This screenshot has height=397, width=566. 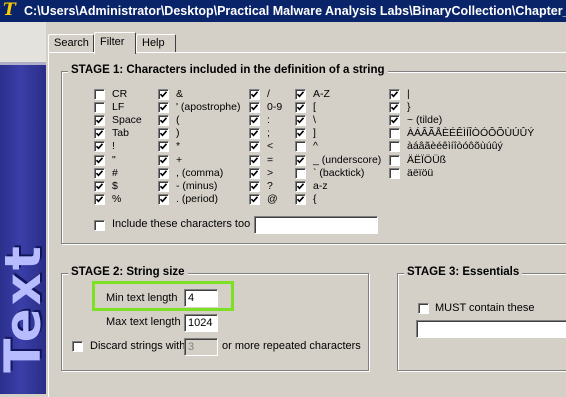 What do you see at coordinates (321, 94) in the screenshot?
I see `char-label: A-Z` at bounding box center [321, 94].